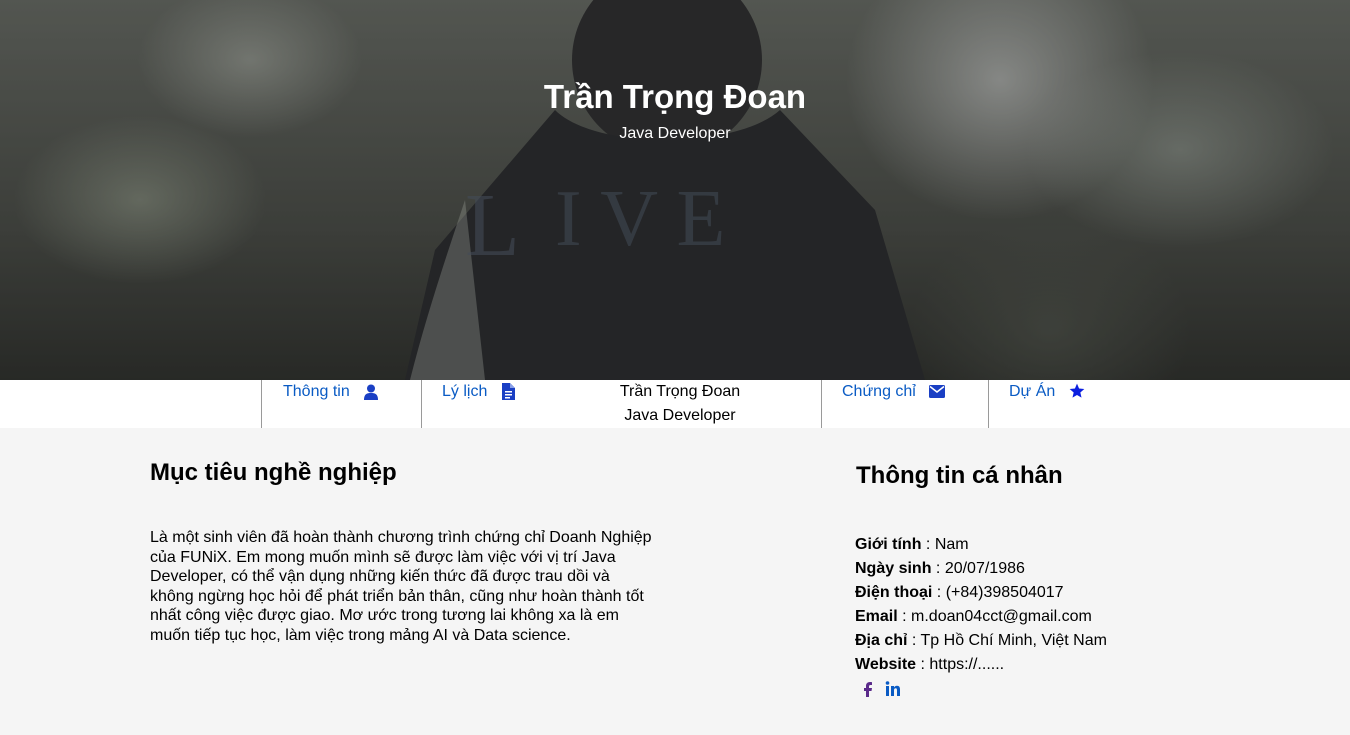 The height and width of the screenshot is (735, 1350). Describe the element at coordinates (465, 391) in the screenshot. I see `nav-item-label: Lý lịch` at that location.